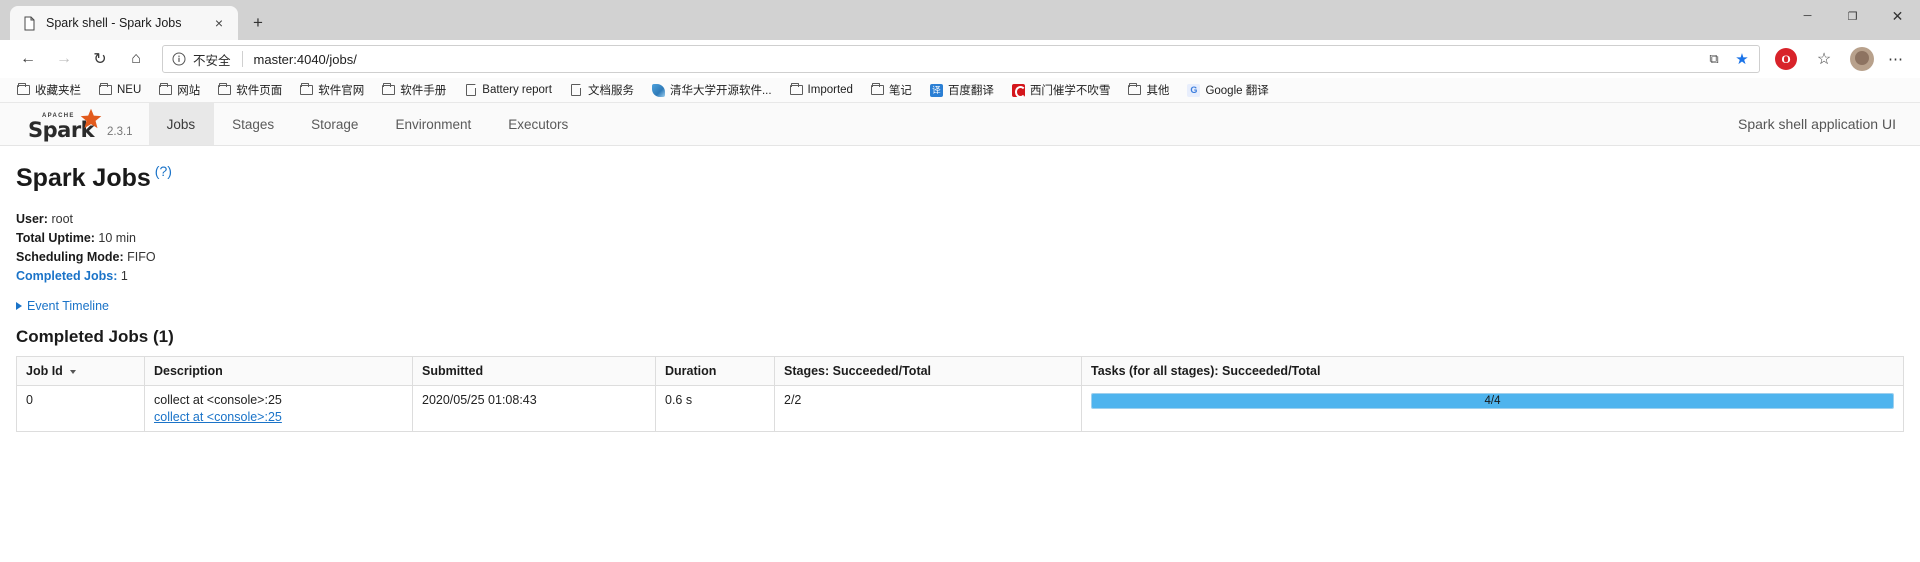 The height and width of the screenshot is (562, 1920). Describe the element at coordinates (715, 408) in the screenshot. I see `cell-duration: 0.6 s` at that location.